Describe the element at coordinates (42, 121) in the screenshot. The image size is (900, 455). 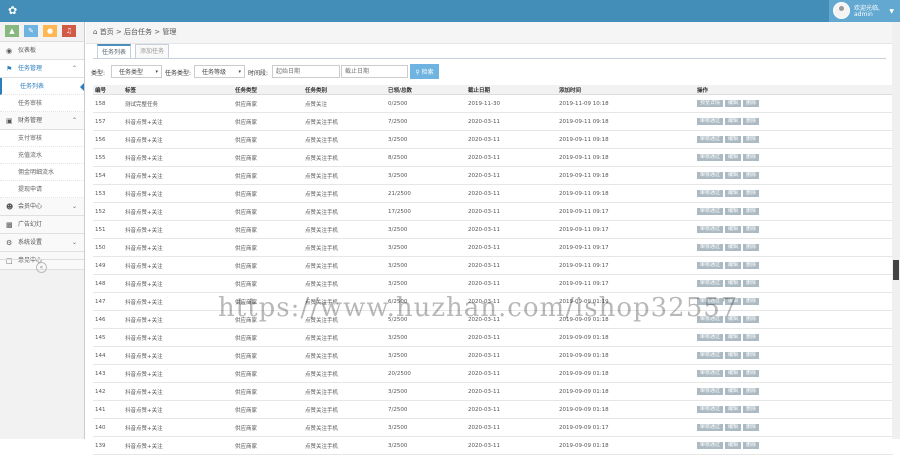
I see `sidebar-item-finance: ▣ 财务管理 ⌃` at that location.